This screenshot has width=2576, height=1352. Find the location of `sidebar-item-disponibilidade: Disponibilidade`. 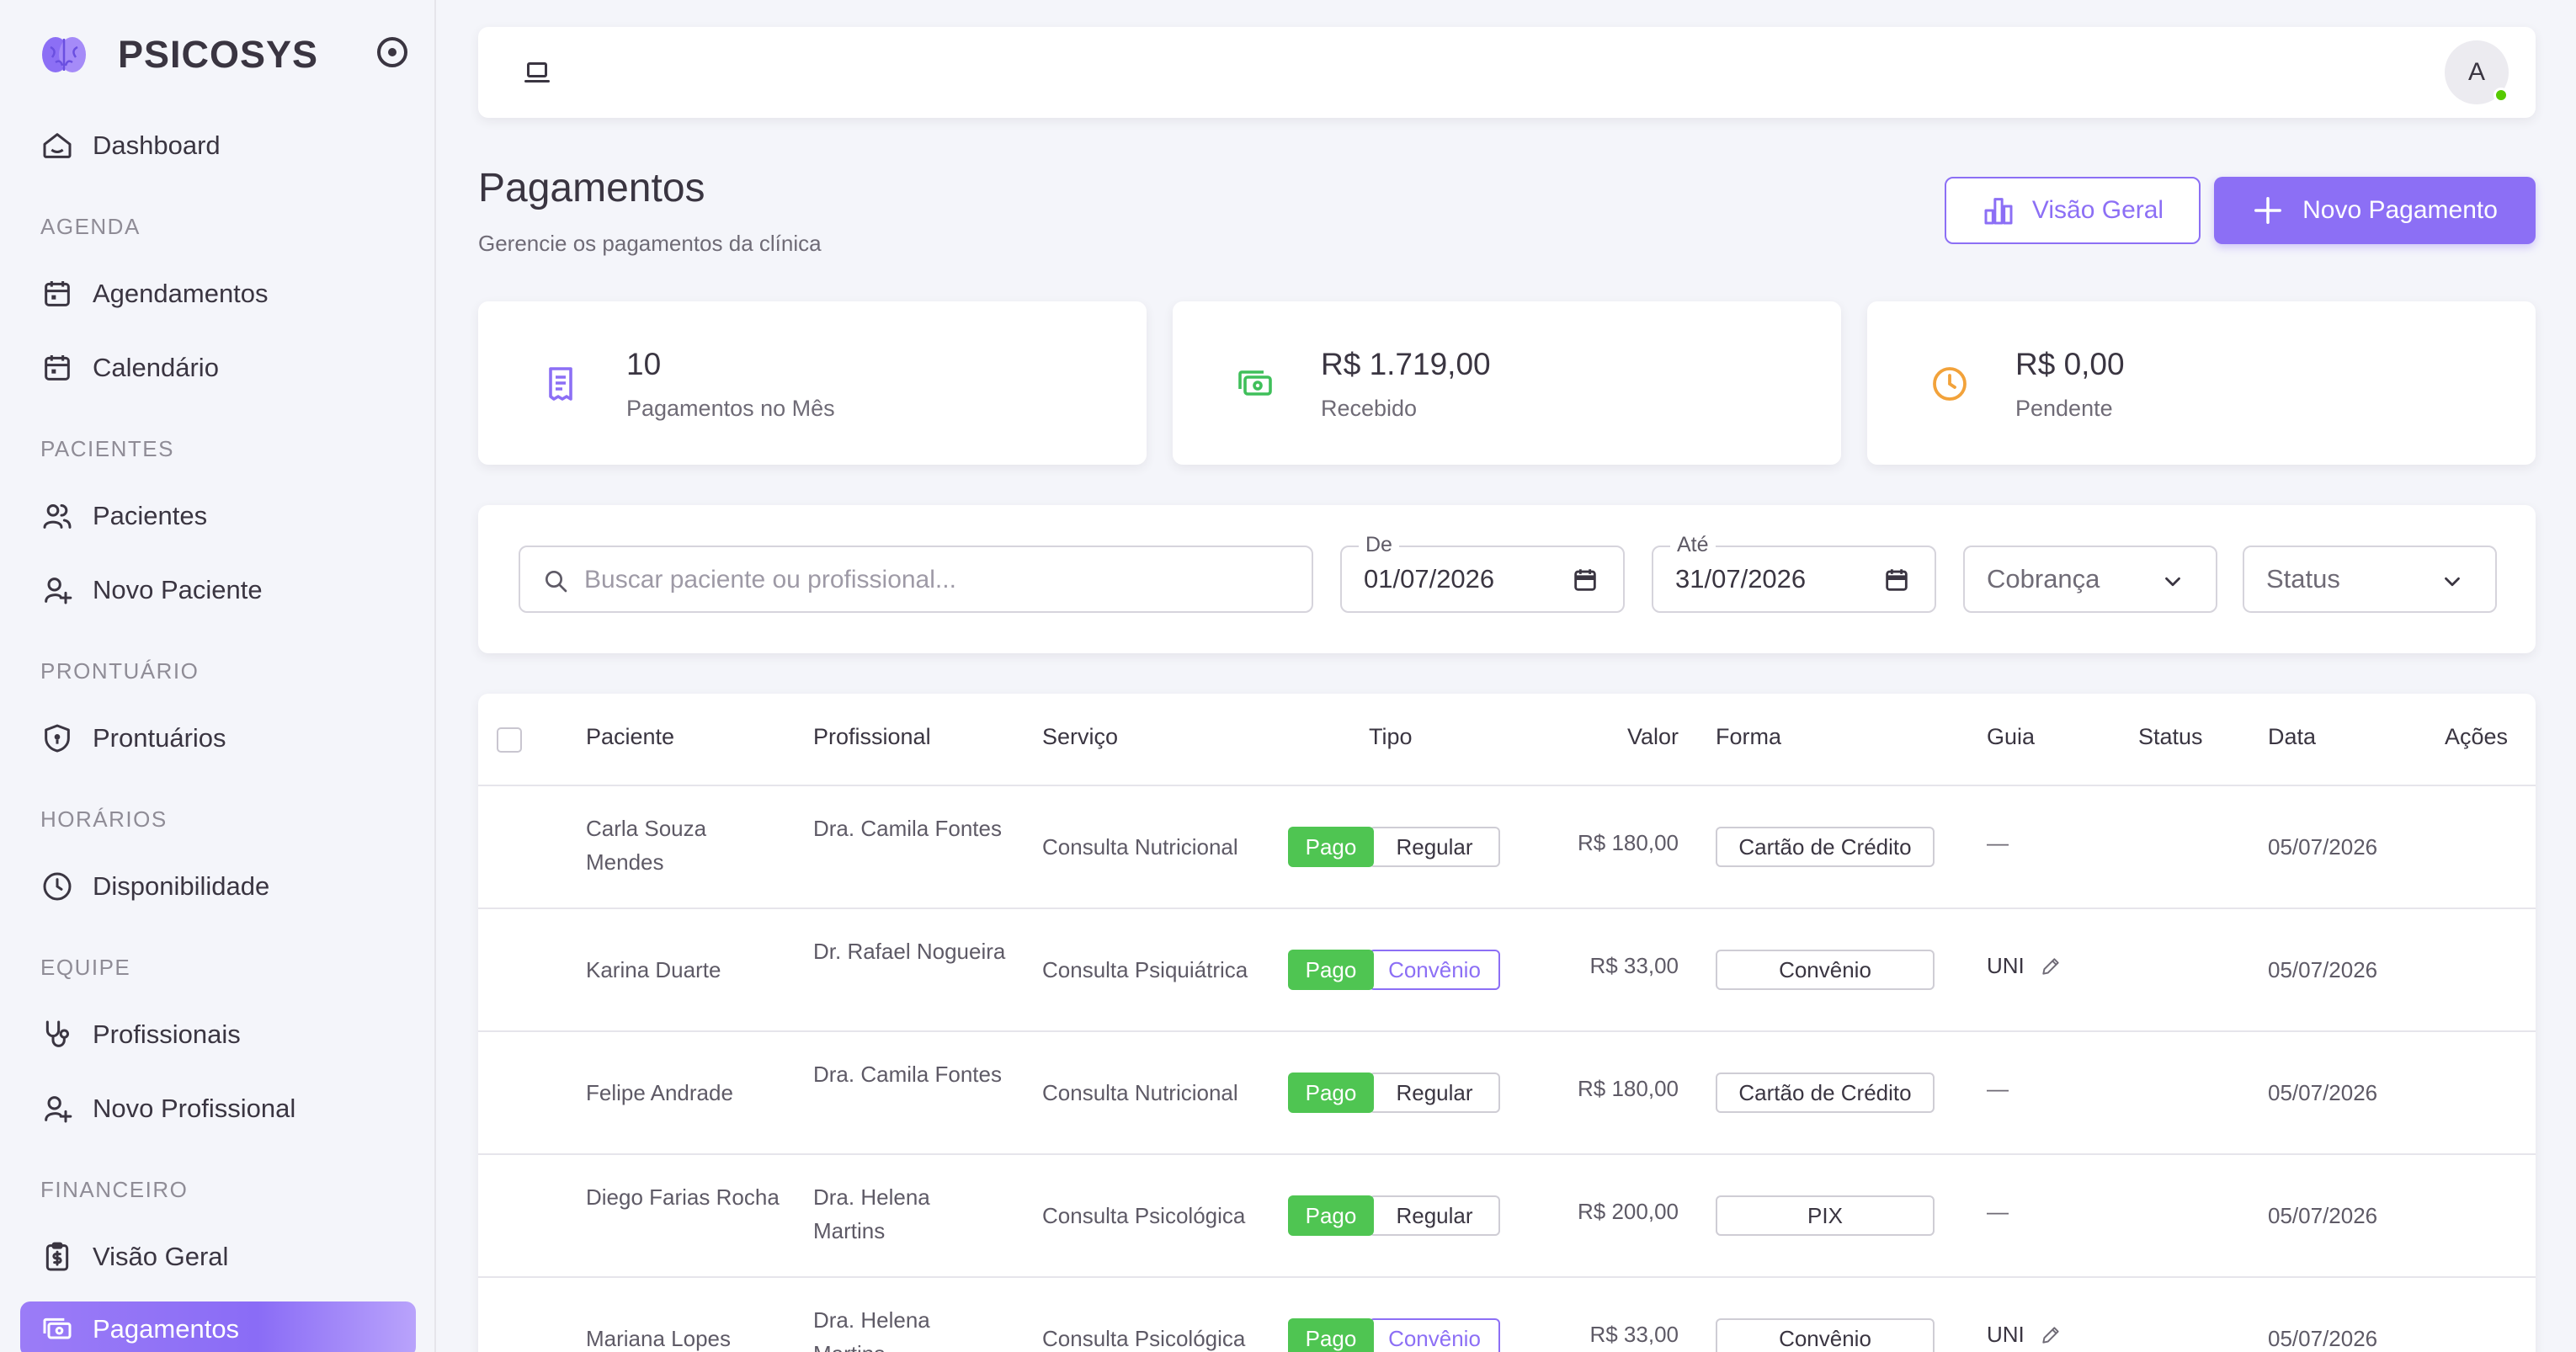

sidebar-item-disponibilidade: Disponibilidade is located at coordinates (218, 886).